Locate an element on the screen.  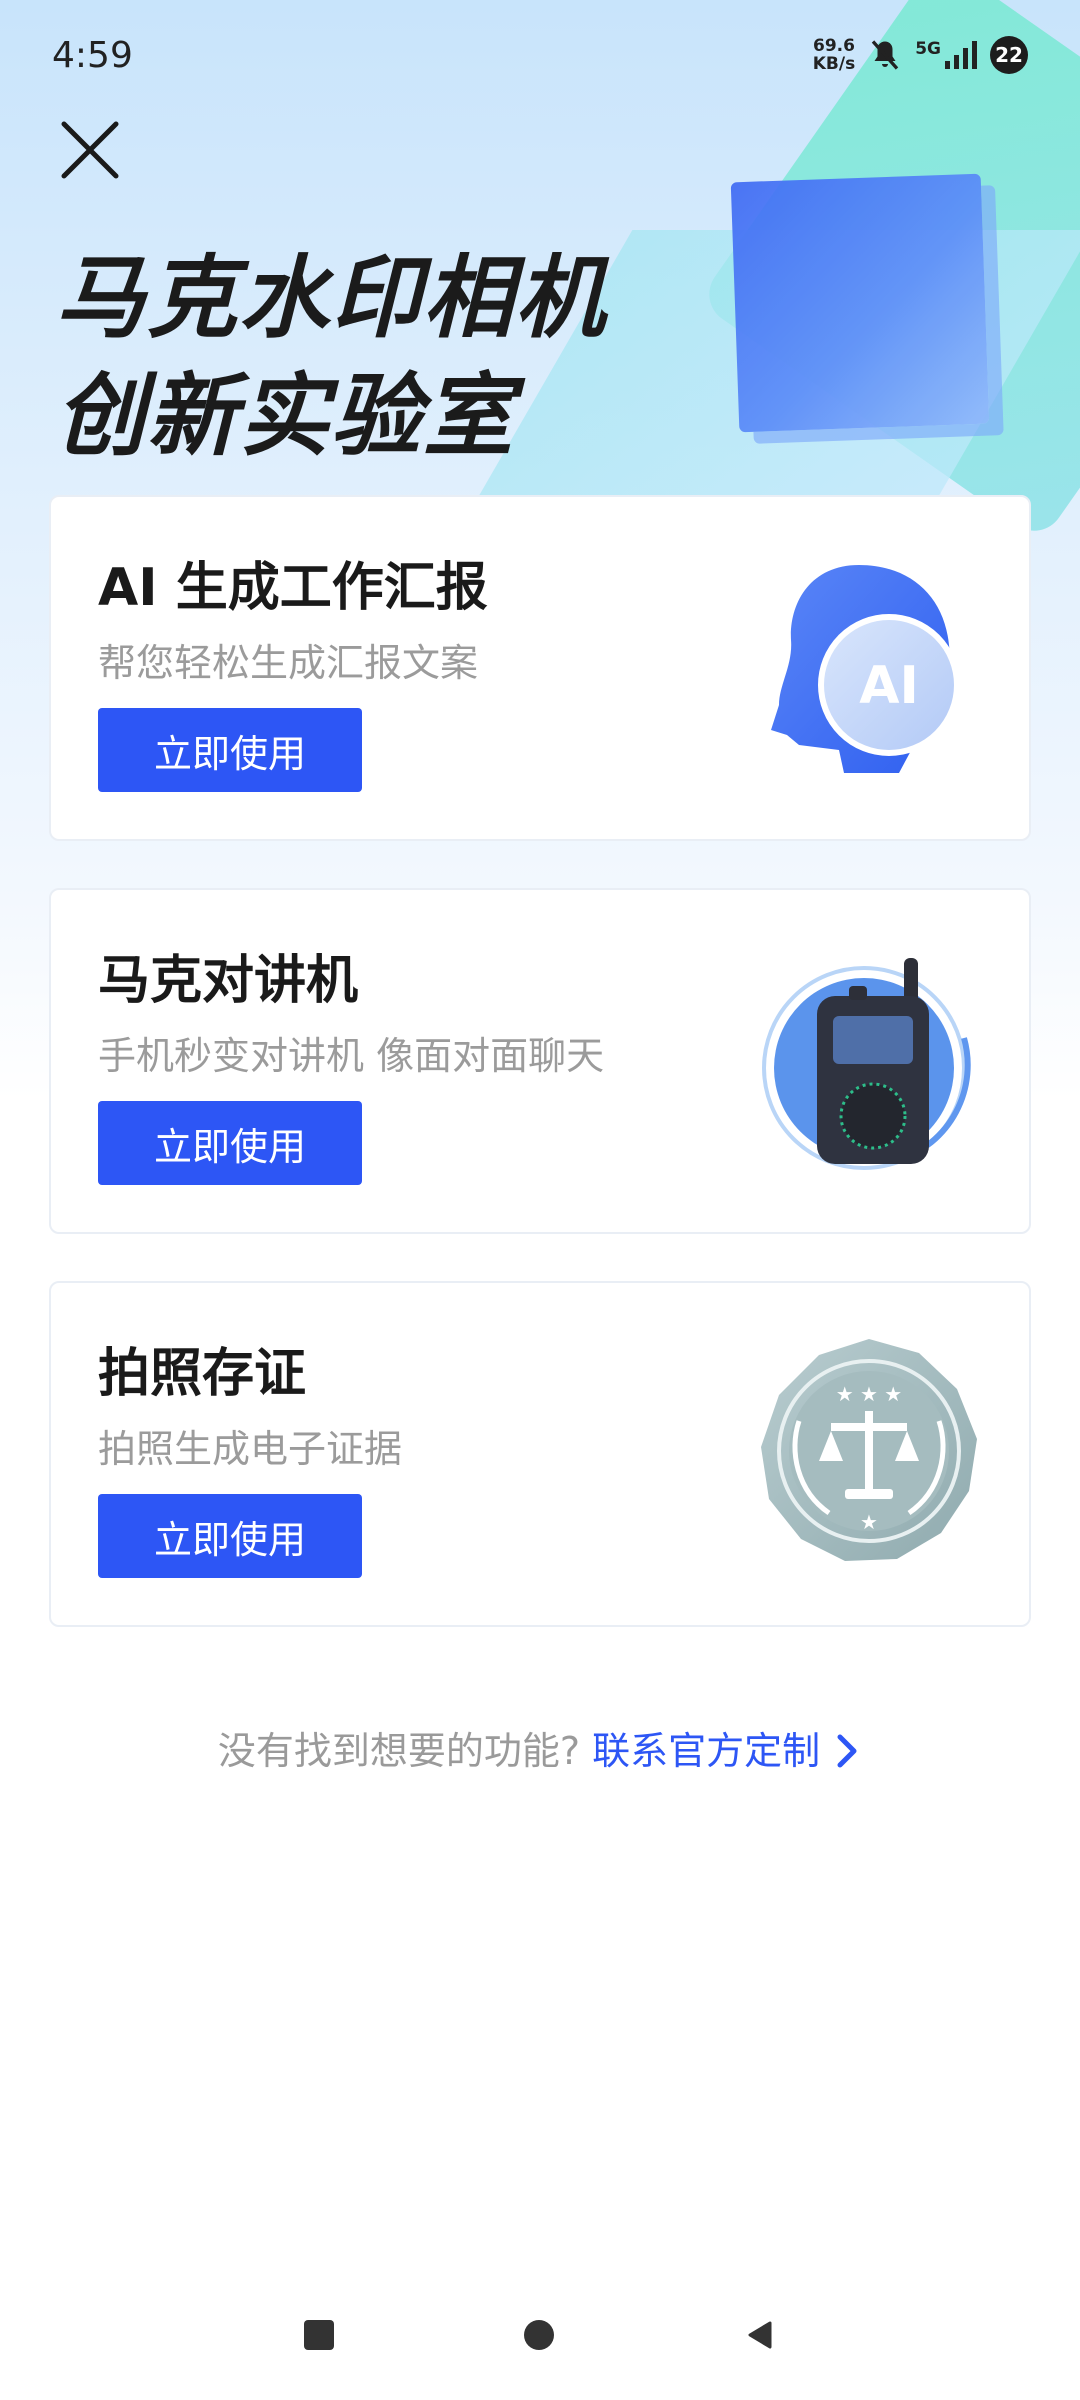
feature-card-ai-report: AI 生成工作汇报 帮您轻松生成汇报文案 立即使用 AI is located at coordinates (540, 668).